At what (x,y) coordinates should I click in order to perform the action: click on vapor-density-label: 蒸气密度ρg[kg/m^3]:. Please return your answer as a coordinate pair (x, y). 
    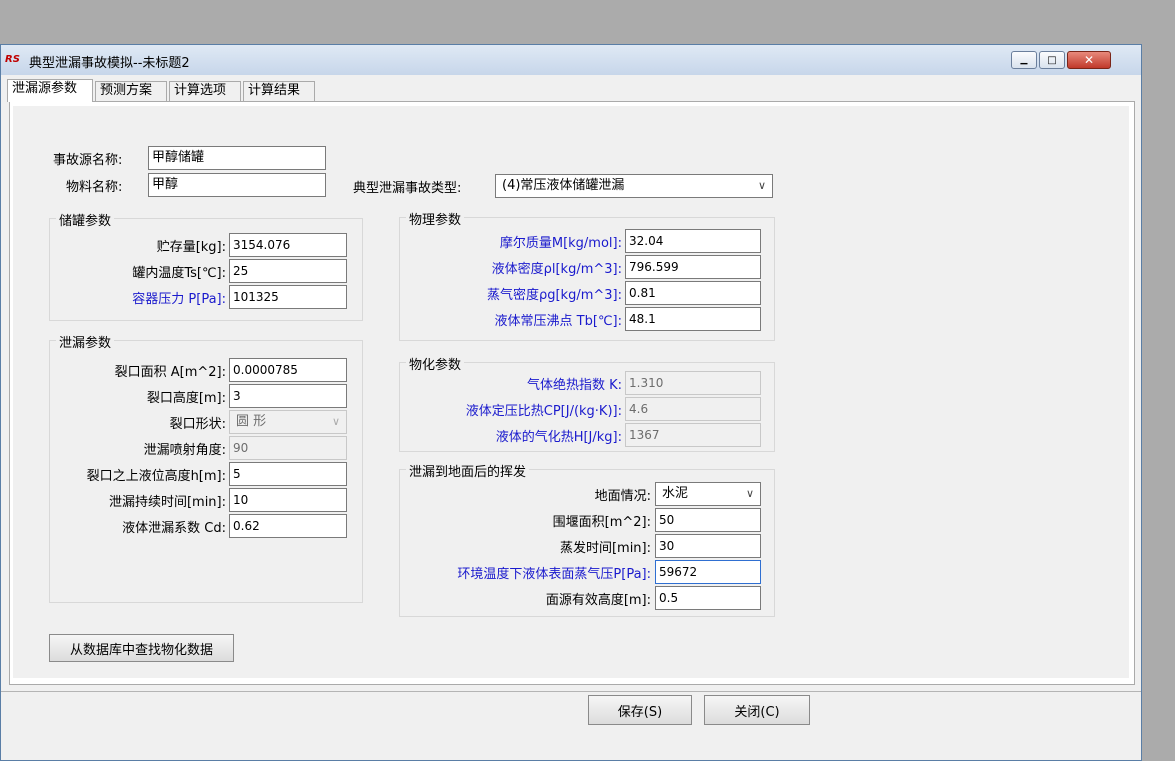
    Looking at the image, I should click on (554, 295).